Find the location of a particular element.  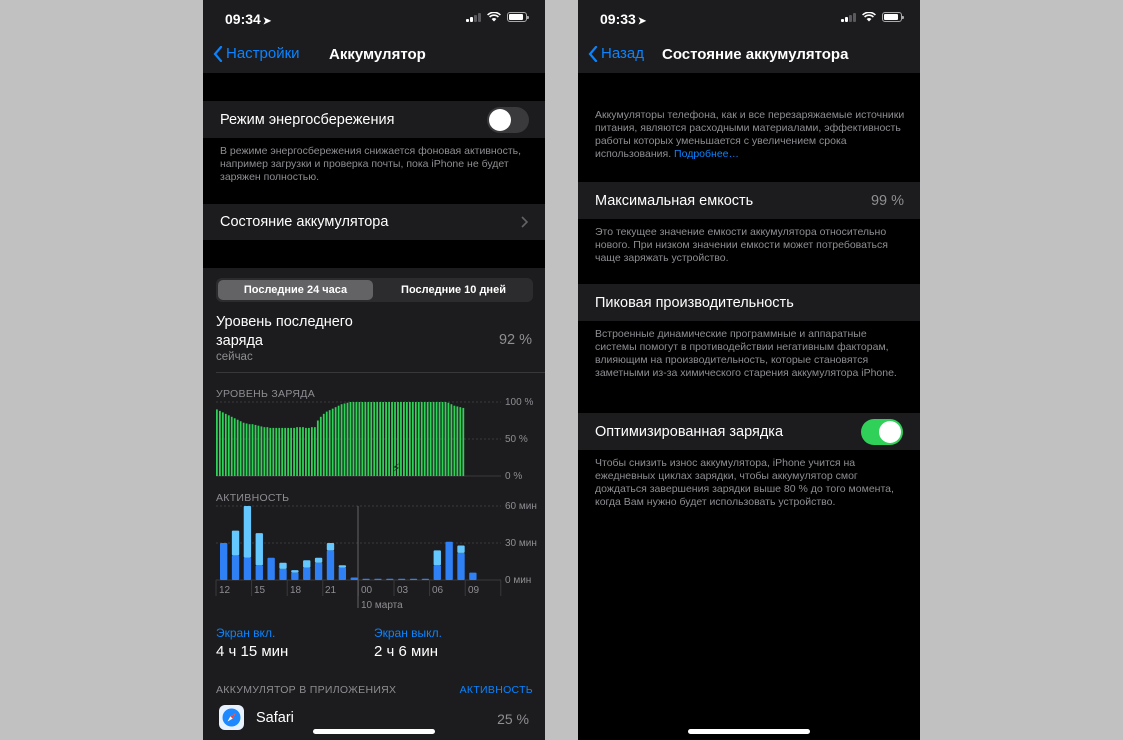

x-tick-06: 06 is located at coordinates (438, 590).